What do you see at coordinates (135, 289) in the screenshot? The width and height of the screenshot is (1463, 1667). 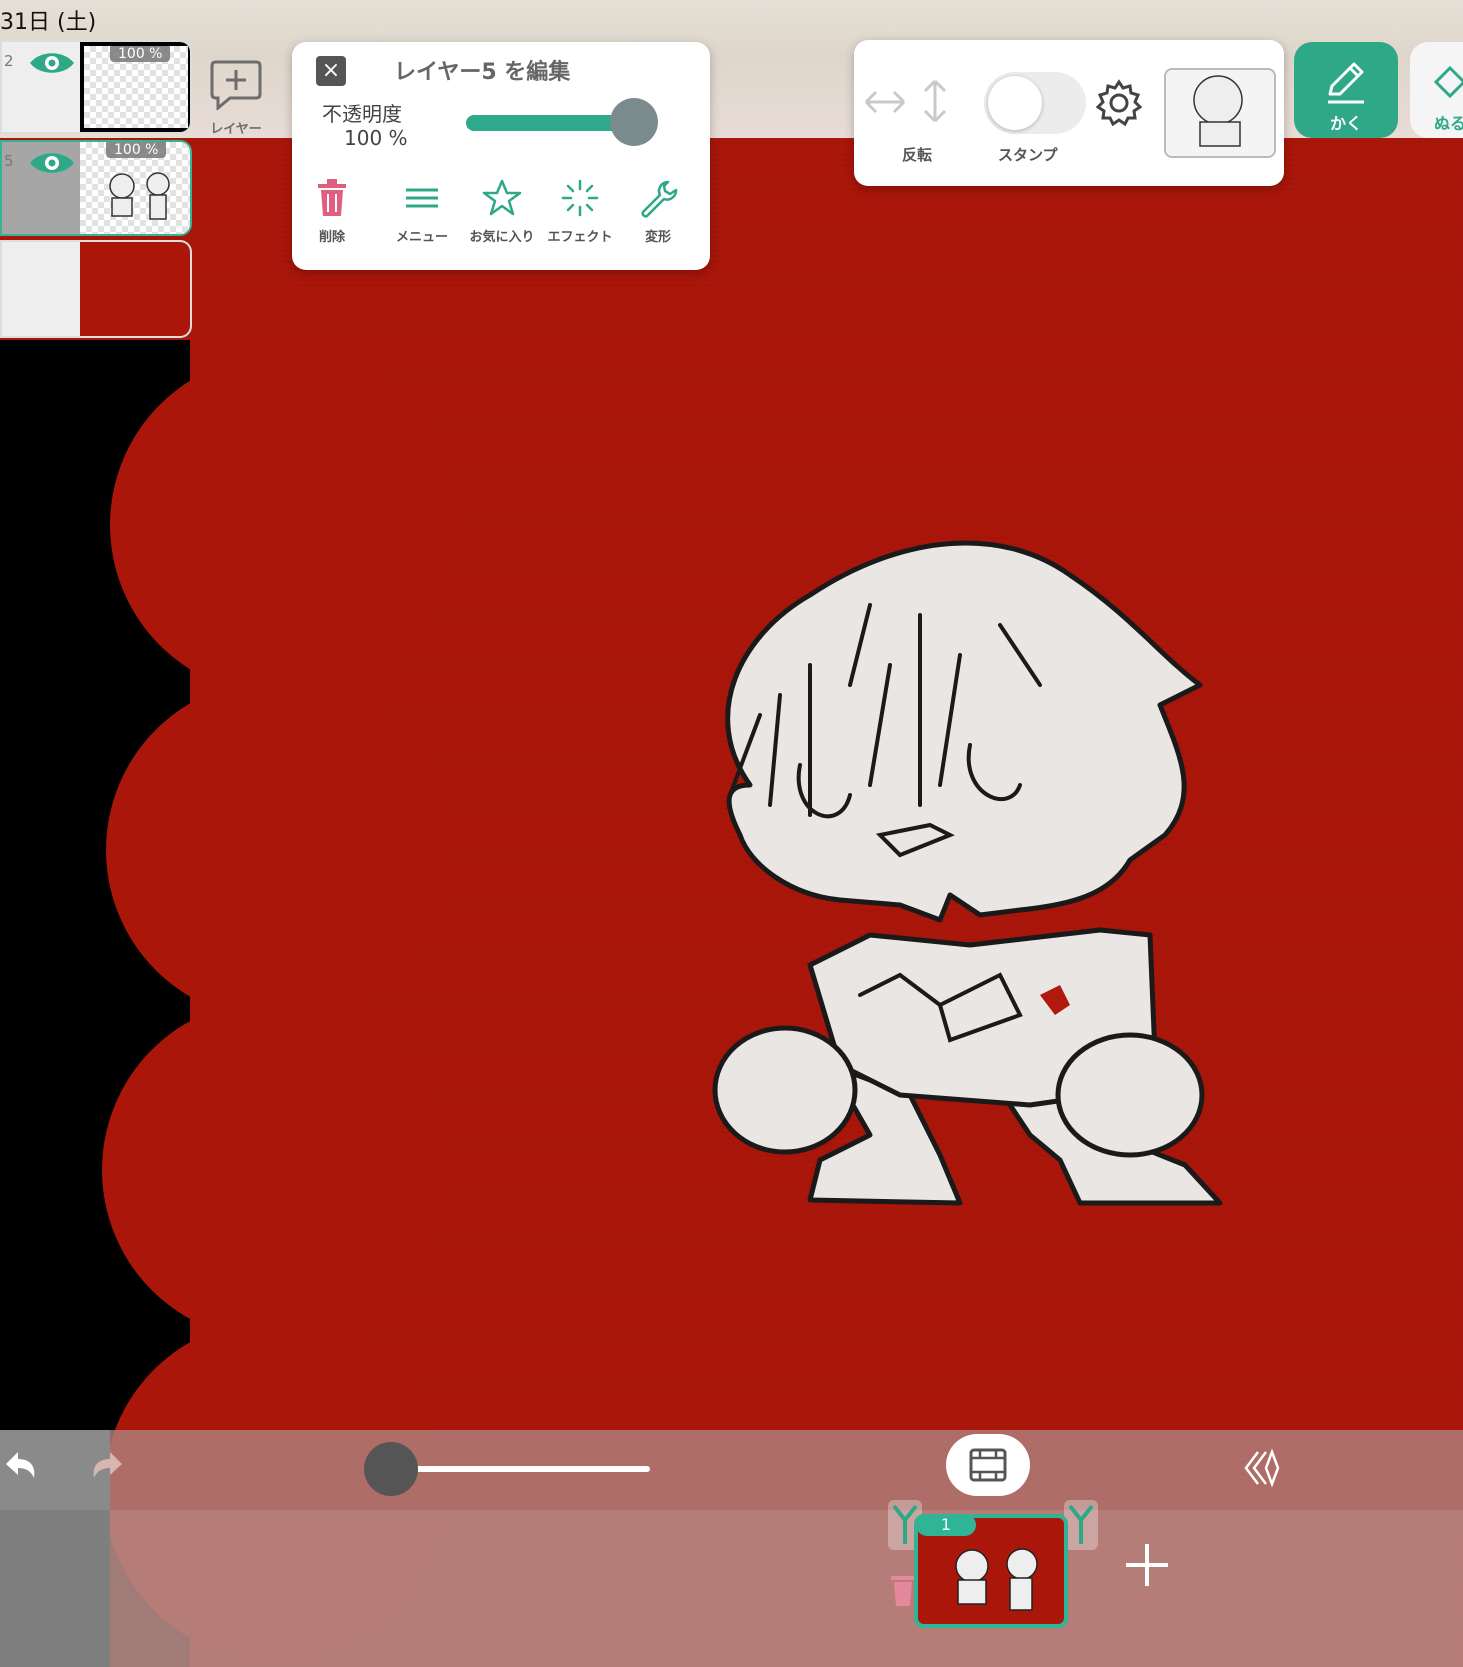 I see `layer-thumbnail` at bounding box center [135, 289].